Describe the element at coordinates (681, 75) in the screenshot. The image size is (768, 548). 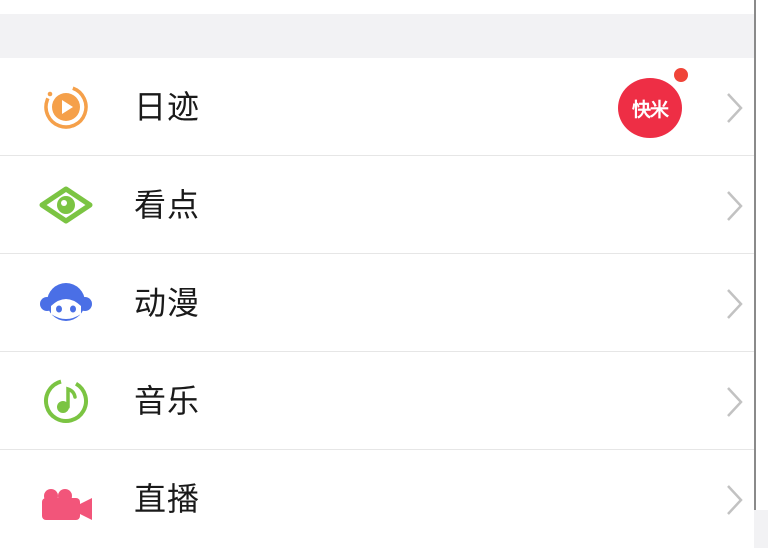
I see `notification-dot` at that location.